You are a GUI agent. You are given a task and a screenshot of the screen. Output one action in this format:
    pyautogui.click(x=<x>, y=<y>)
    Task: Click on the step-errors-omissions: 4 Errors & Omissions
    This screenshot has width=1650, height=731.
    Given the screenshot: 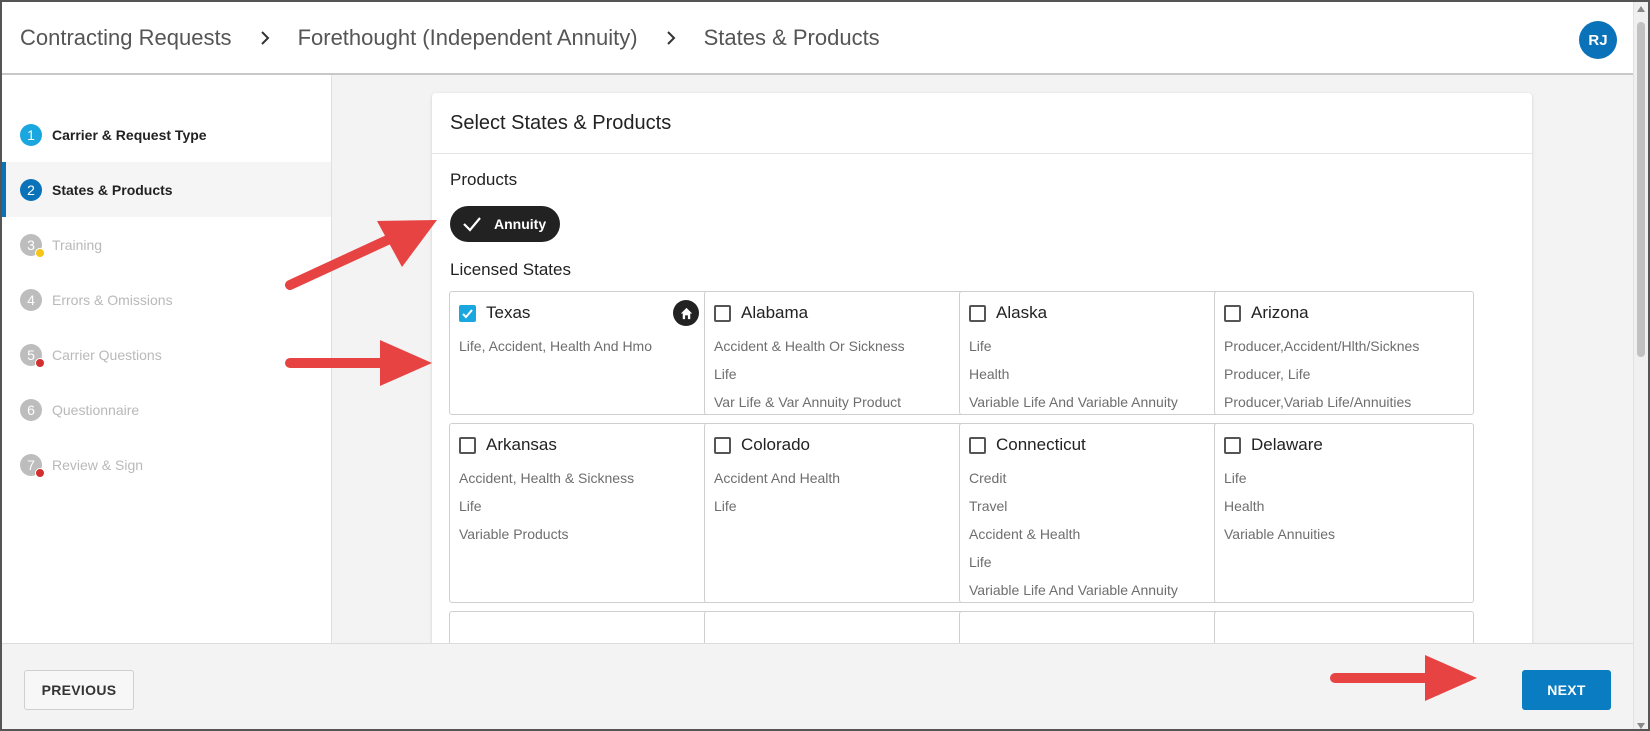 What is the action you would take?
    pyautogui.click(x=166, y=299)
    